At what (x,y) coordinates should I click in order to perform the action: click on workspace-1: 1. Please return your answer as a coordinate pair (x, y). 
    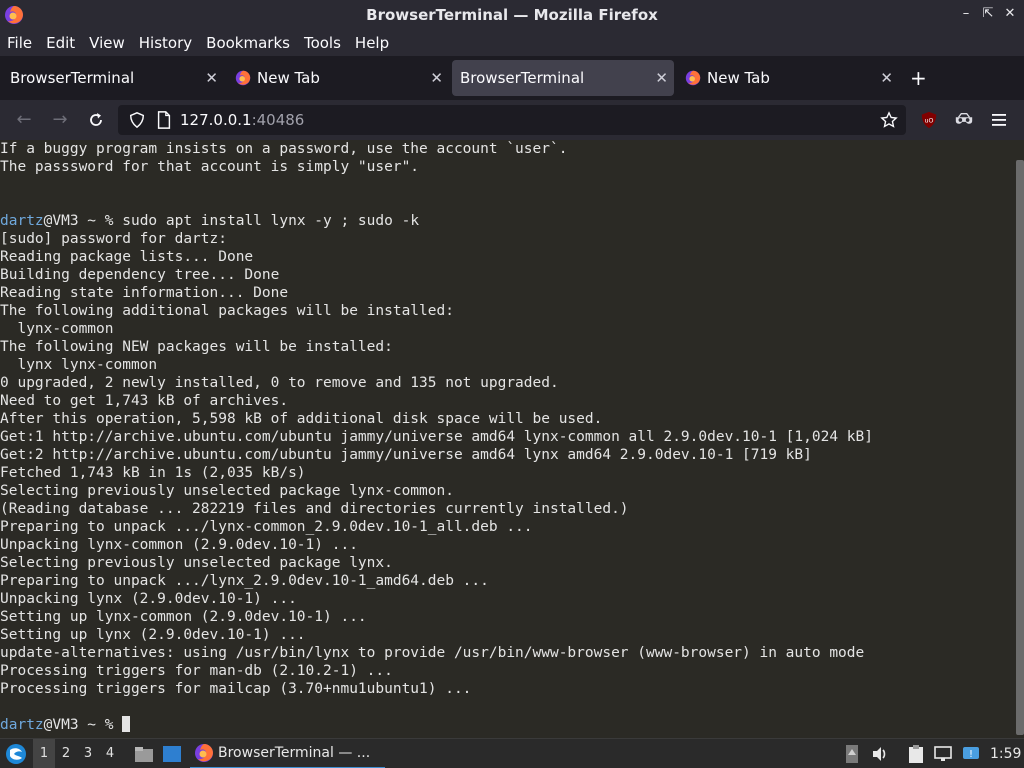
    Looking at the image, I should click on (44, 753).